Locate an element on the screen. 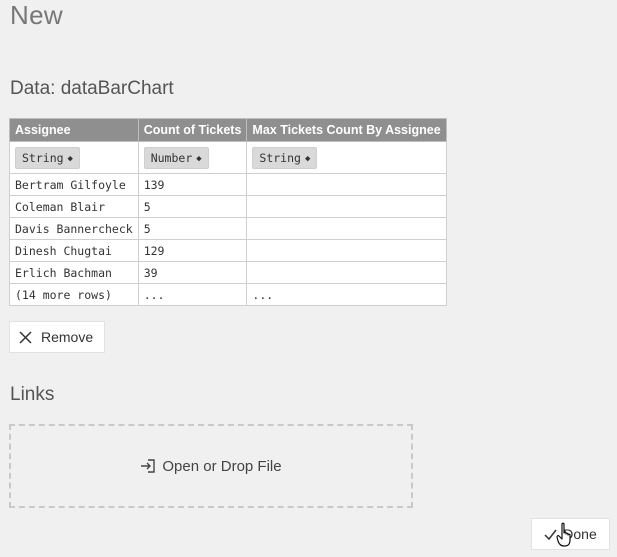 The width and height of the screenshot is (617, 557). table-cell: Bertram Gilfoyle is located at coordinates (74, 184).